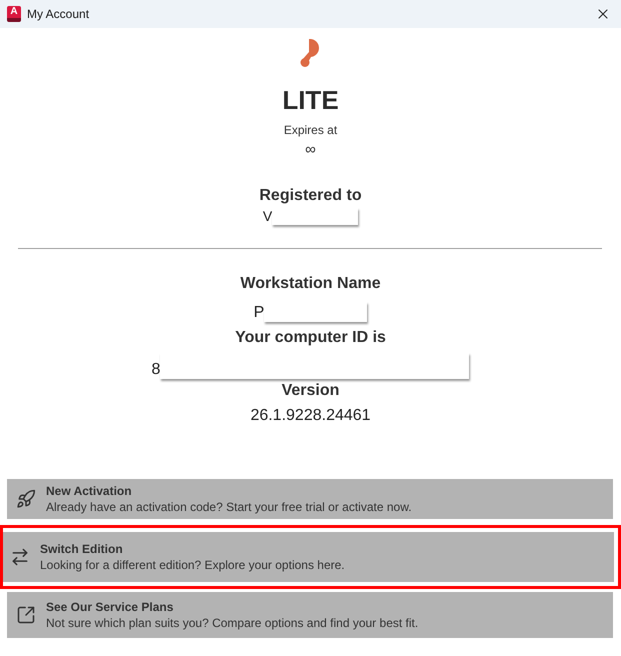 The width and height of the screenshot is (621, 656). Describe the element at coordinates (311, 53) in the screenshot. I see `logo-icon` at that location.